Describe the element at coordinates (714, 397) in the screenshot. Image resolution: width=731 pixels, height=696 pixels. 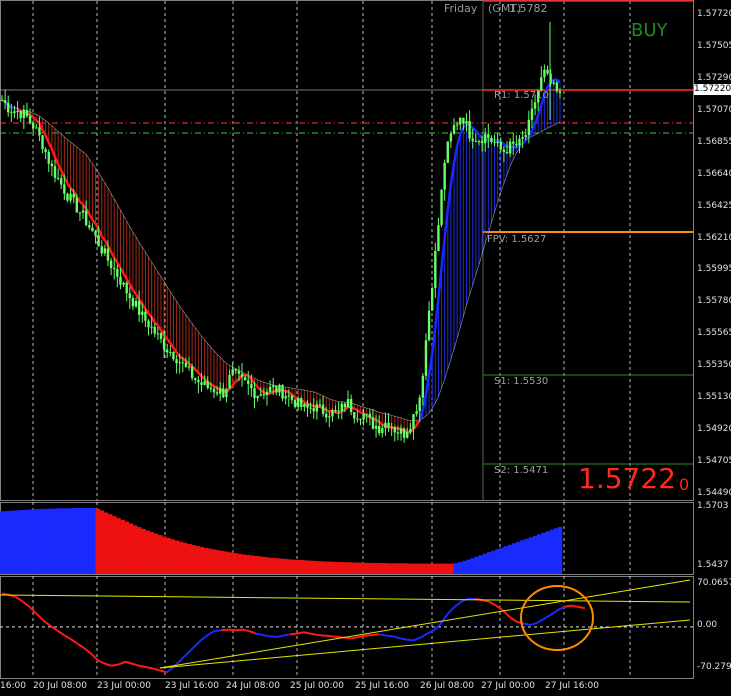
I see `y-tick-label: 1.55130` at that location.